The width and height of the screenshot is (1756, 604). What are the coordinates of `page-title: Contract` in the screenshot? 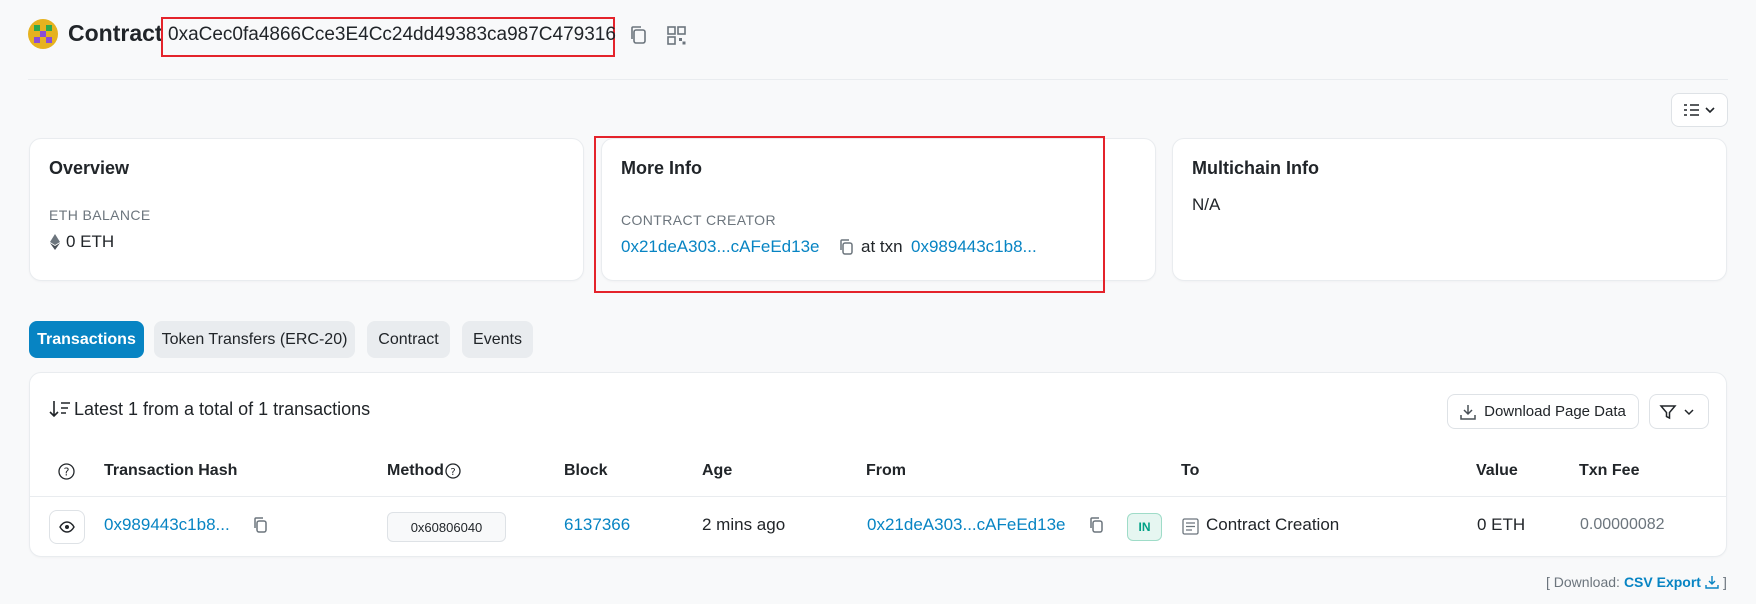 It's located at (115, 33).